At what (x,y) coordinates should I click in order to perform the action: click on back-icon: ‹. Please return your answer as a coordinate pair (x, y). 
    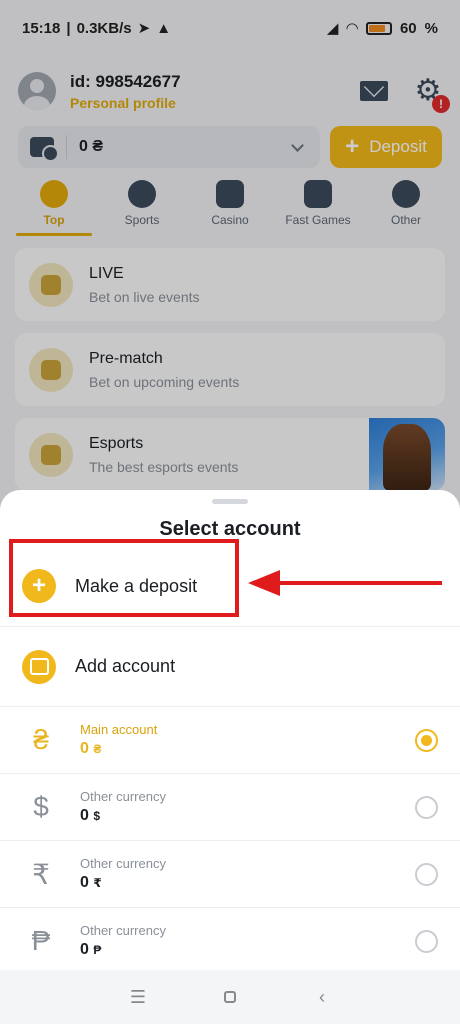
    Looking at the image, I should click on (322, 997).